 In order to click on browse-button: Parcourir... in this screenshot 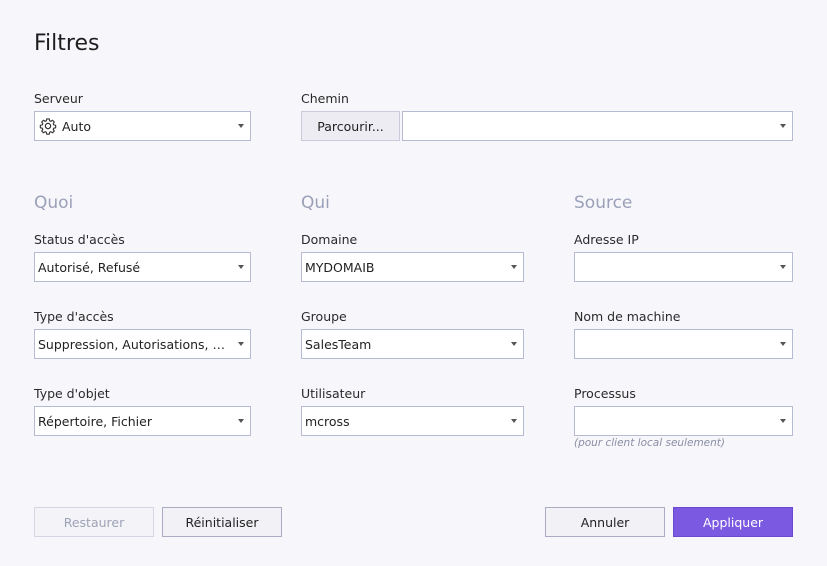, I will do `click(350, 126)`.